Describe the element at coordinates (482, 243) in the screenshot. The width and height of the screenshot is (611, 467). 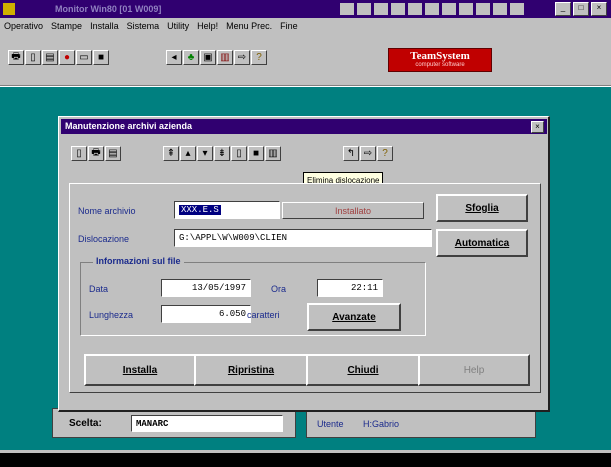
I see `automatica-button: Automatica` at that location.